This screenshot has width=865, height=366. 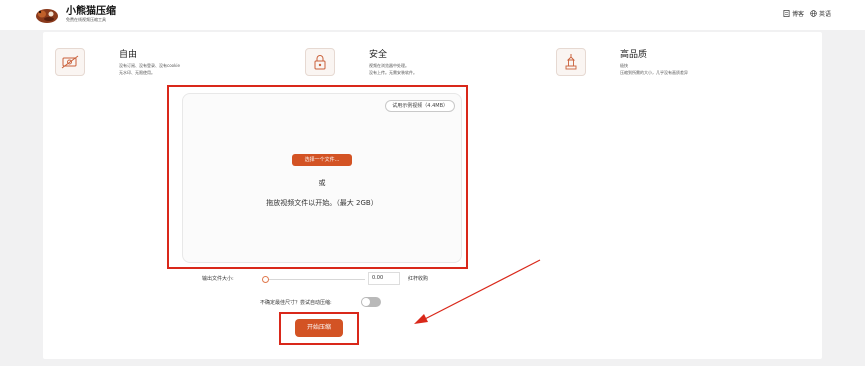 What do you see at coordinates (322, 183) in the screenshot?
I see `or-separator: 或` at bounding box center [322, 183].